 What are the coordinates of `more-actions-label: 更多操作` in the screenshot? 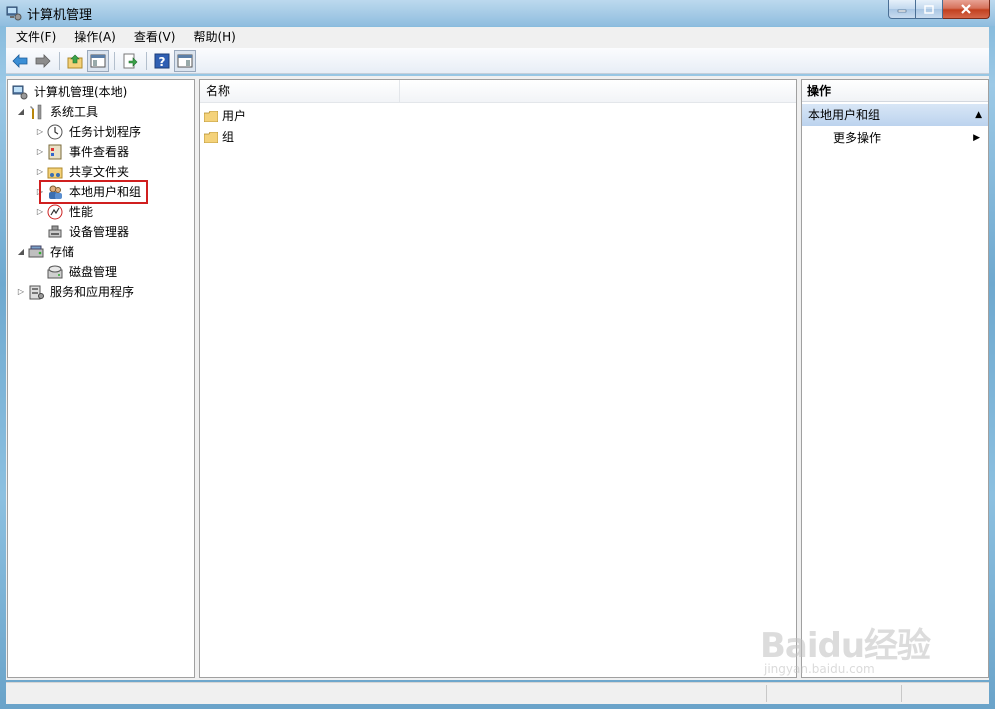 It's located at (857, 138).